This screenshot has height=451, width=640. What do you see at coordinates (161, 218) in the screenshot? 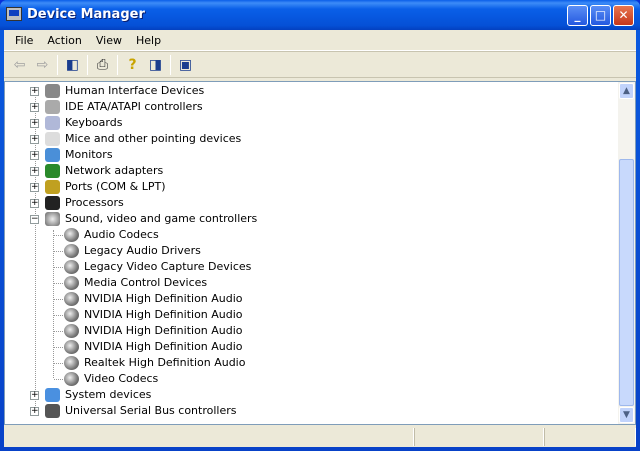
I see `node-label: Sound, video and game controllers` at bounding box center [161, 218].